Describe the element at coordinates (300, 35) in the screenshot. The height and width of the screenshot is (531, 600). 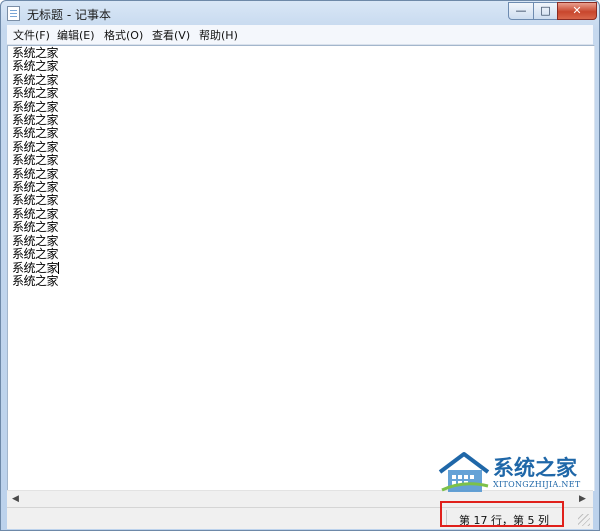
I see `menu-bar: 文件(F) 编辑(E) 格式(O) 查看(V) 帮助(H)` at that location.